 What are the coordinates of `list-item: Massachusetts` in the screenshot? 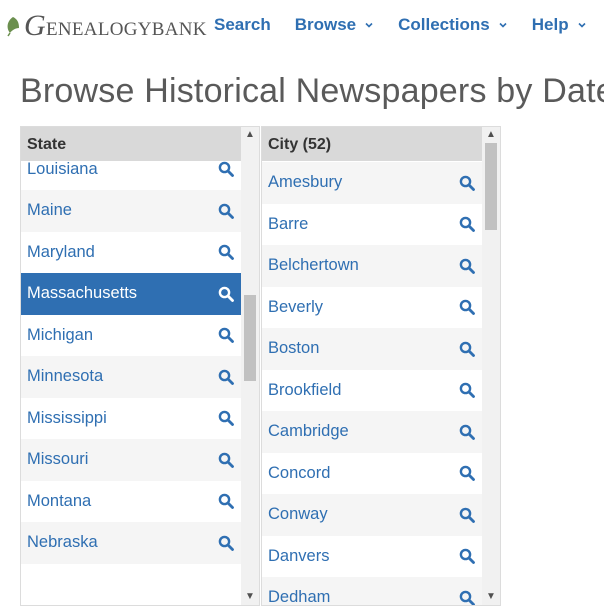 It's located at (131, 294).